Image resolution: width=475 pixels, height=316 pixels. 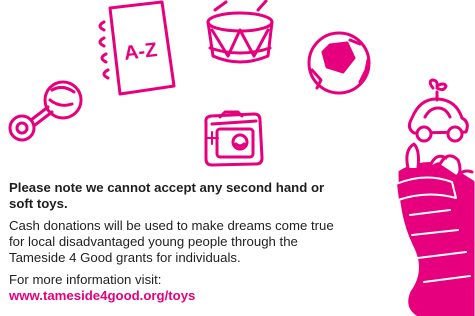 I want to click on camera-icon, so click(x=234, y=138).